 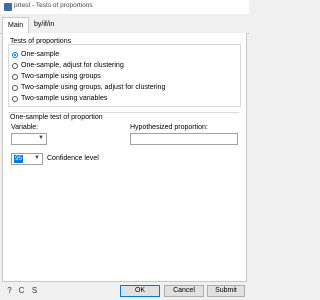 What do you see at coordinates (73, 158) in the screenshot?
I see `confidence-level-label: Confidence level` at bounding box center [73, 158].